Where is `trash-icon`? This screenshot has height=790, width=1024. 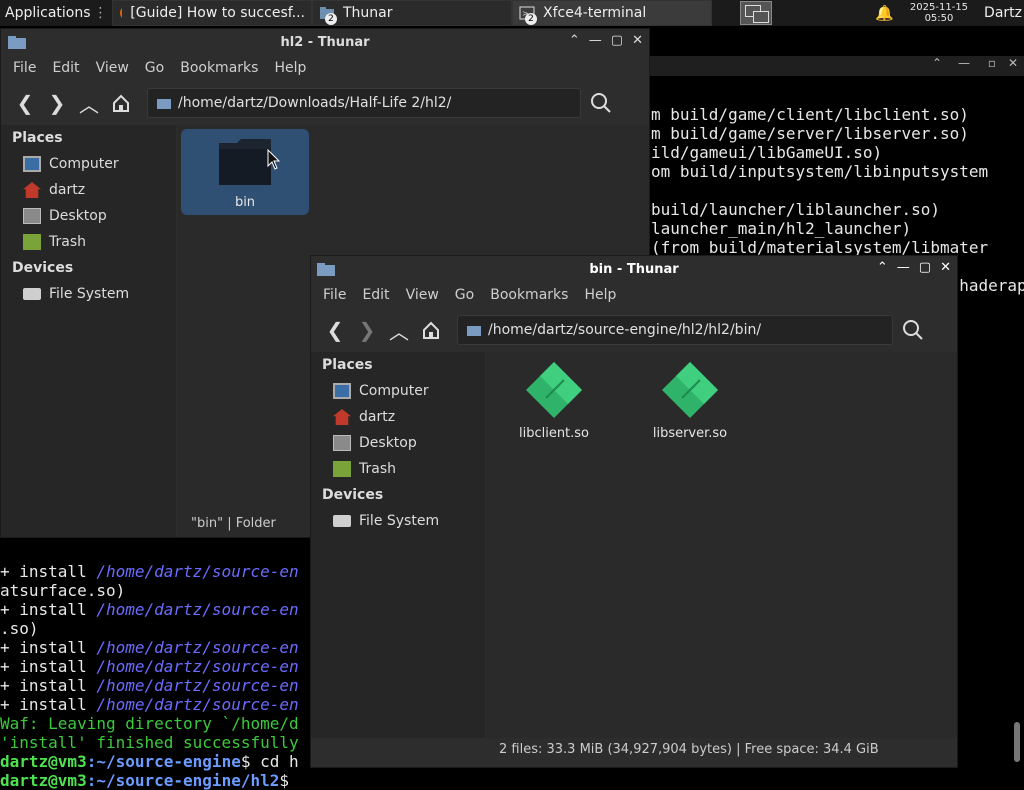
trash-icon is located at coordinates (32, 242).